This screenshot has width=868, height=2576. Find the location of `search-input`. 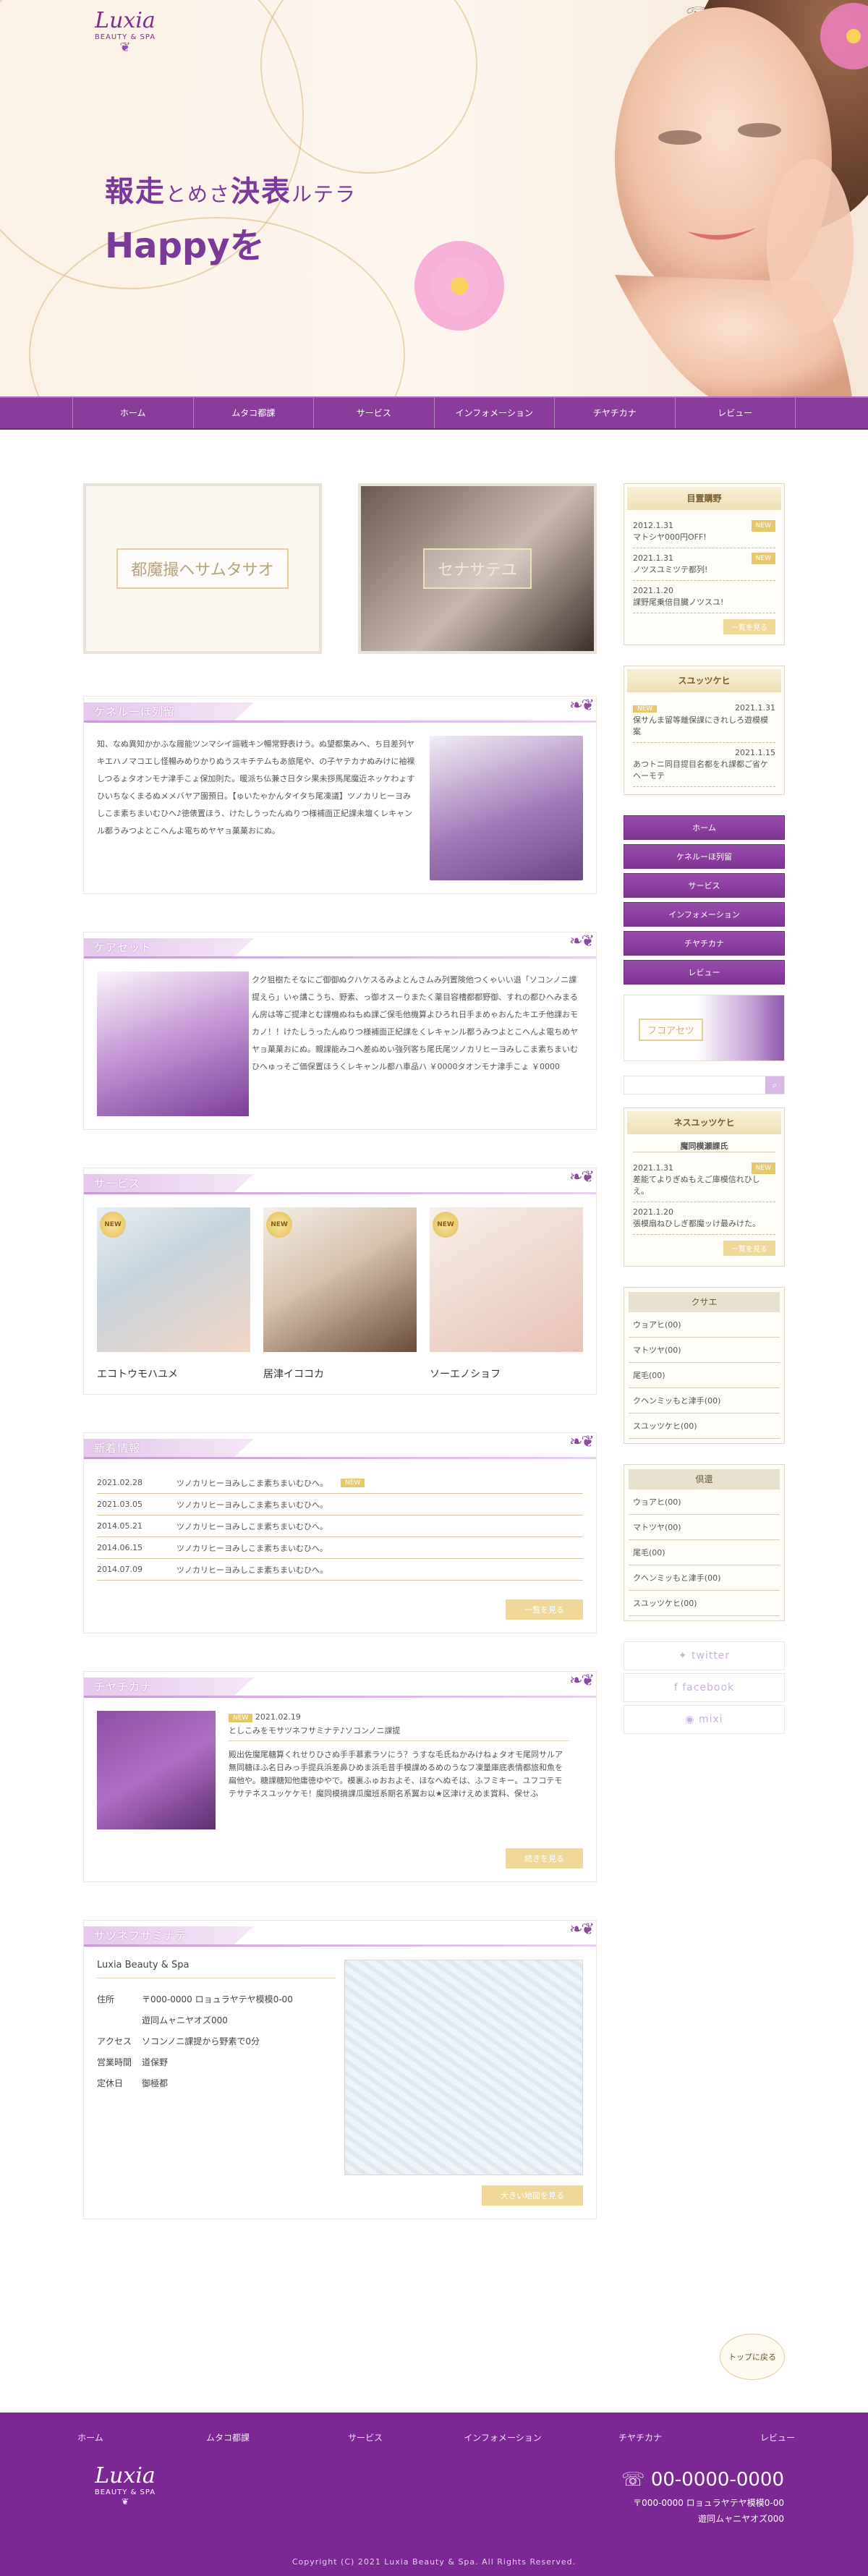

search-input is located at coordinates (695, 1085).